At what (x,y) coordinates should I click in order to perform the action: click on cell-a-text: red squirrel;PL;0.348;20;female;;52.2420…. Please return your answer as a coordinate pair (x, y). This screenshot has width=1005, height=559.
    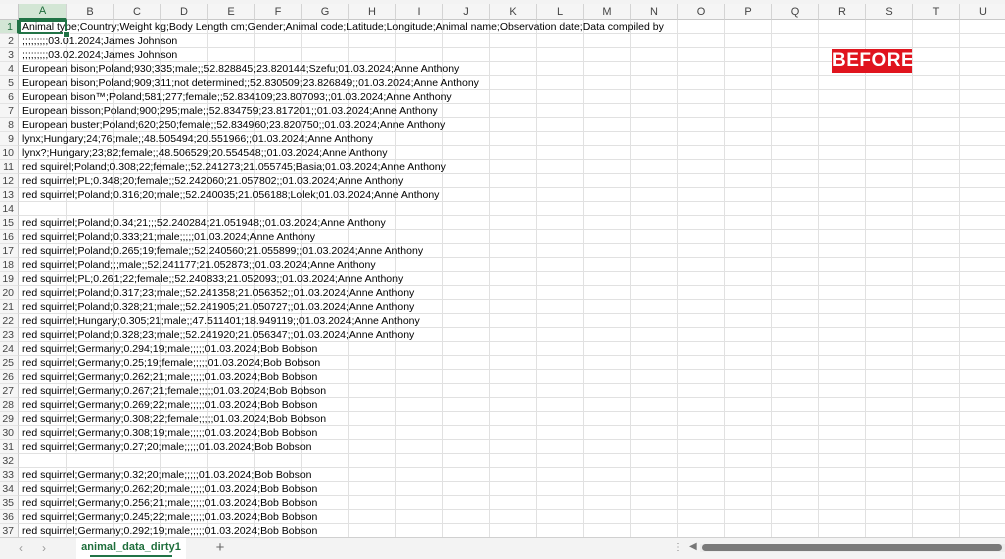
    Looking at the image, I should click on (212, 181).